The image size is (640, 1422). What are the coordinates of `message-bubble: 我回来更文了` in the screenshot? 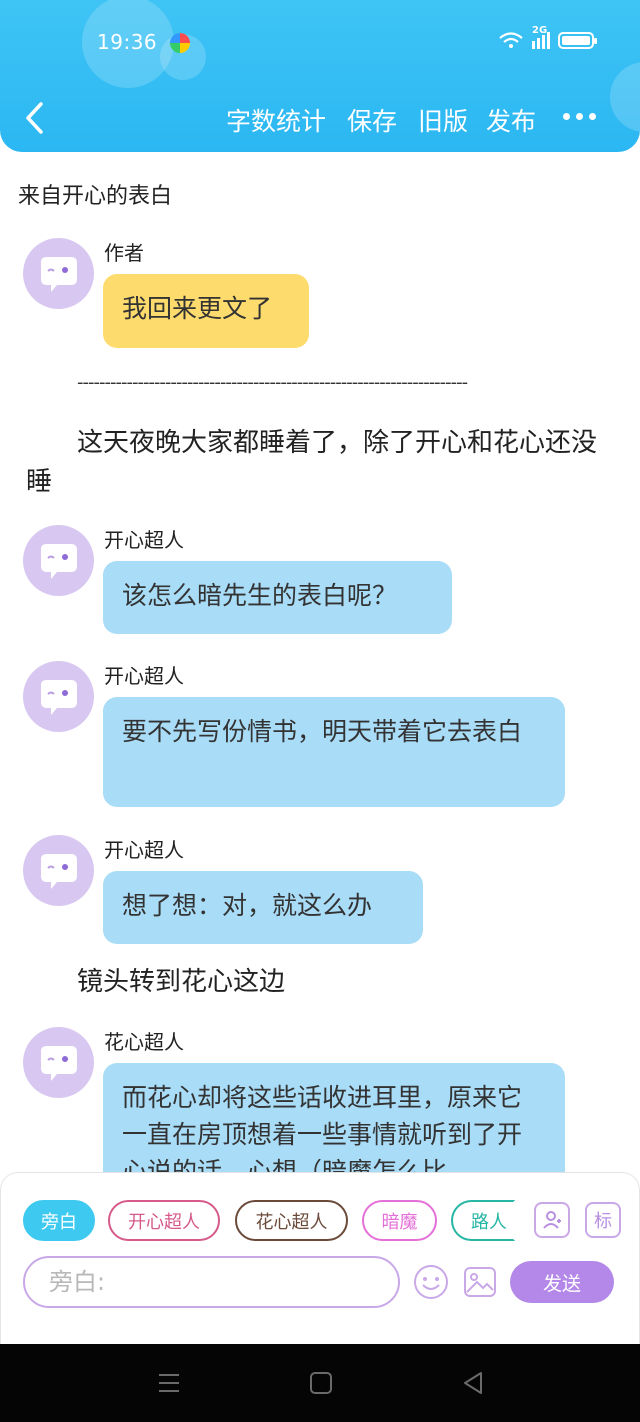 It's located at (206, 311).